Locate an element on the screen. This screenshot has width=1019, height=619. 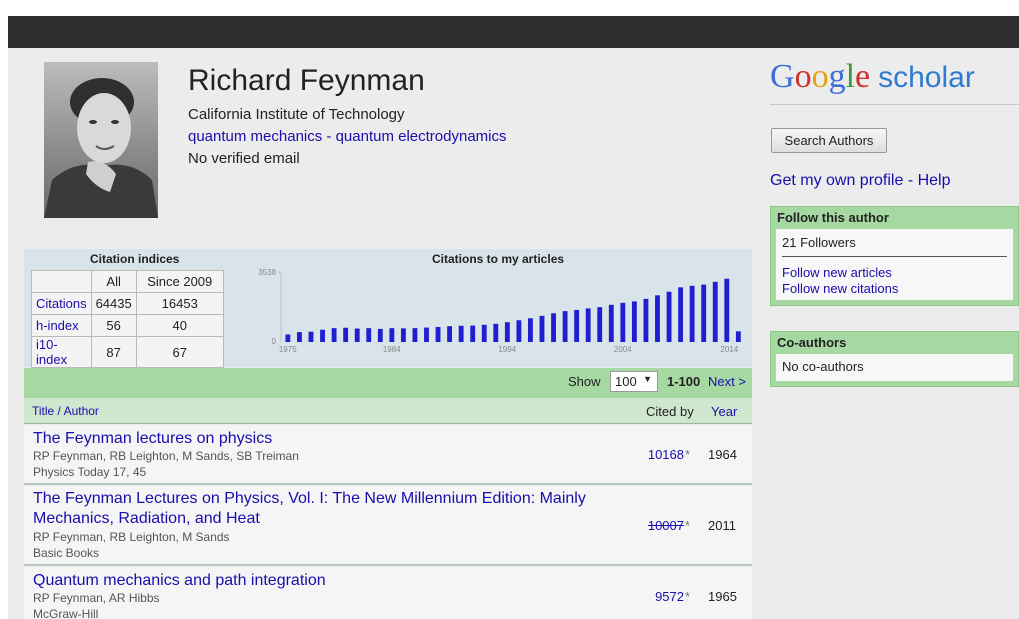
logo-divider is located at coordinates (894, 104).